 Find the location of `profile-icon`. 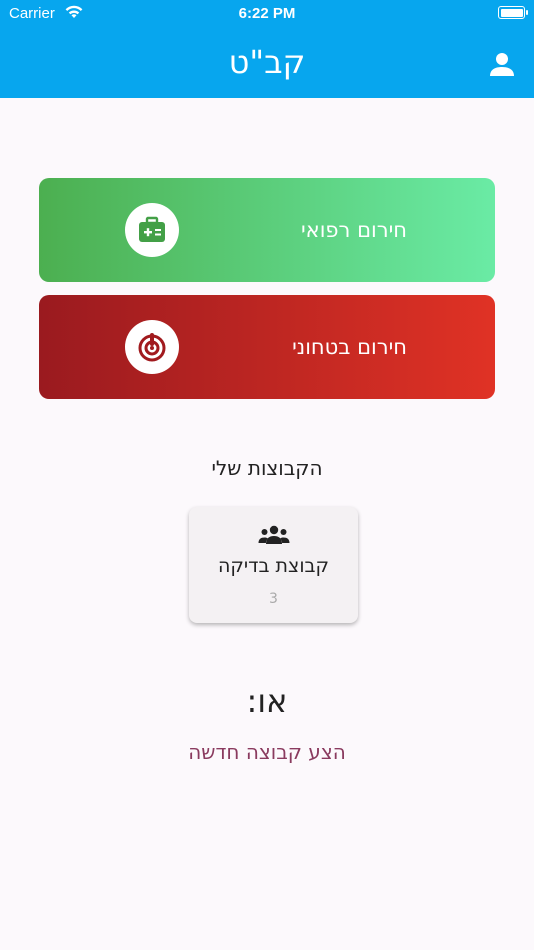

profile-icon is located at coordinates (502, 64).